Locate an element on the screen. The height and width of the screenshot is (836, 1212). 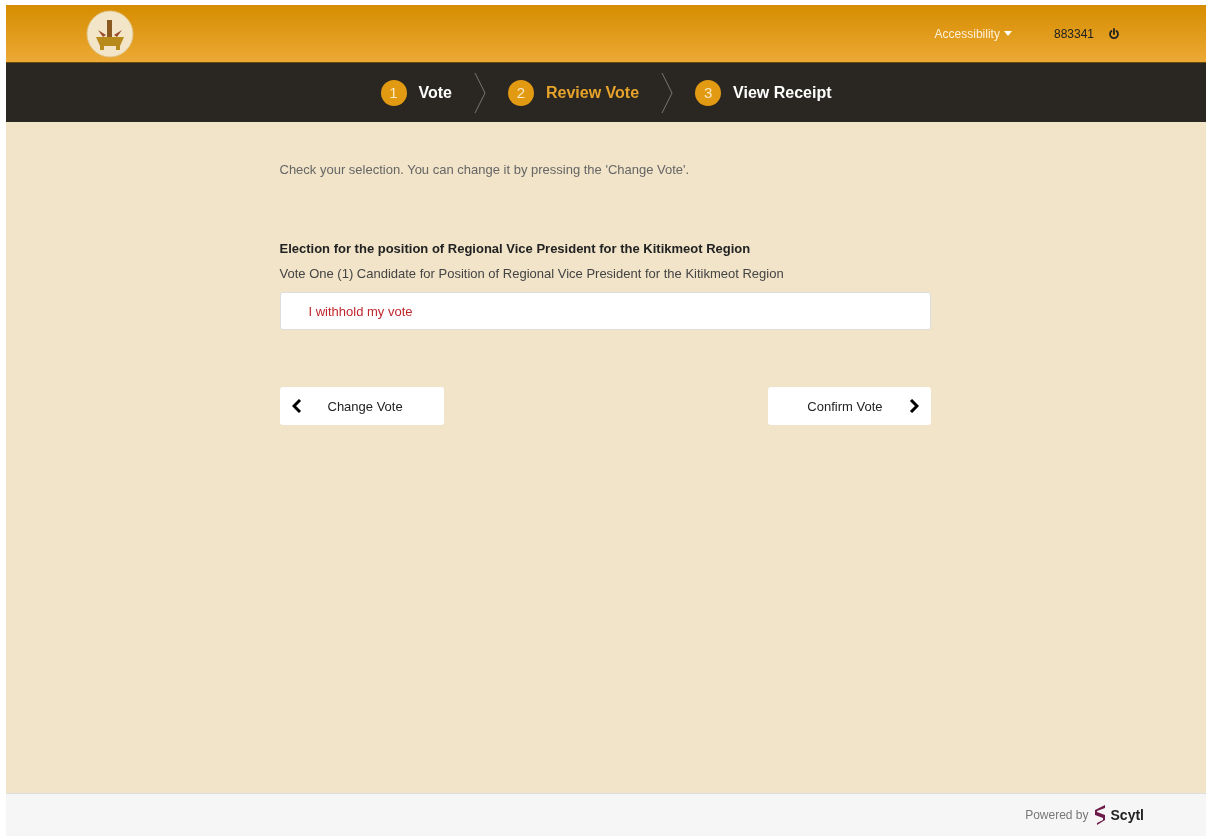
chevron-left-icon is located at coordinates (296, 406).